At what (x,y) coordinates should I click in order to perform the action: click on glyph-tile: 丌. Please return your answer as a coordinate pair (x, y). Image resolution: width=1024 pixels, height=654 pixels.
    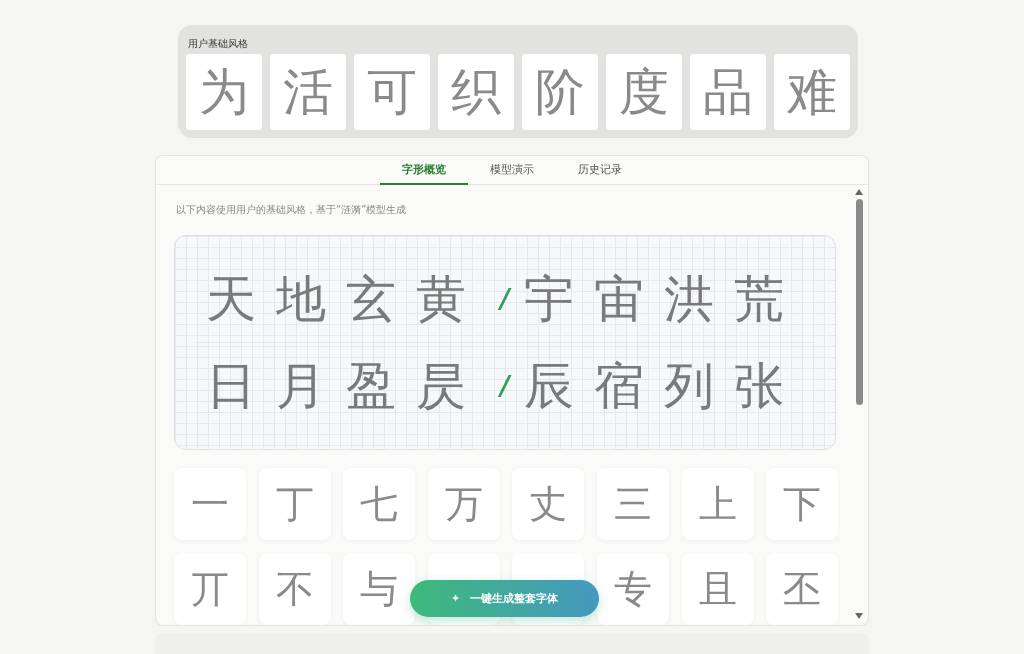
    Looking at the image, I should click on (210, 589).